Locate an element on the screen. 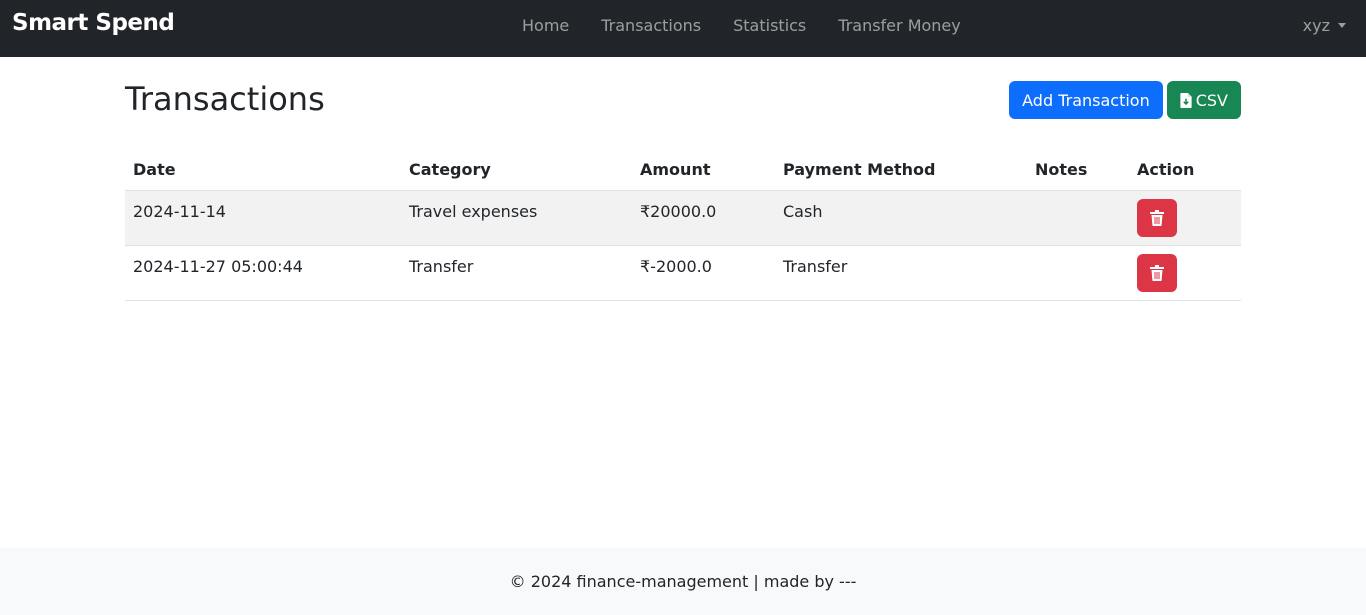 Image resolution: width=1366 pixels, height=615 pixels. brand-logo: Smart Spend is located at coordinates (93, 23).